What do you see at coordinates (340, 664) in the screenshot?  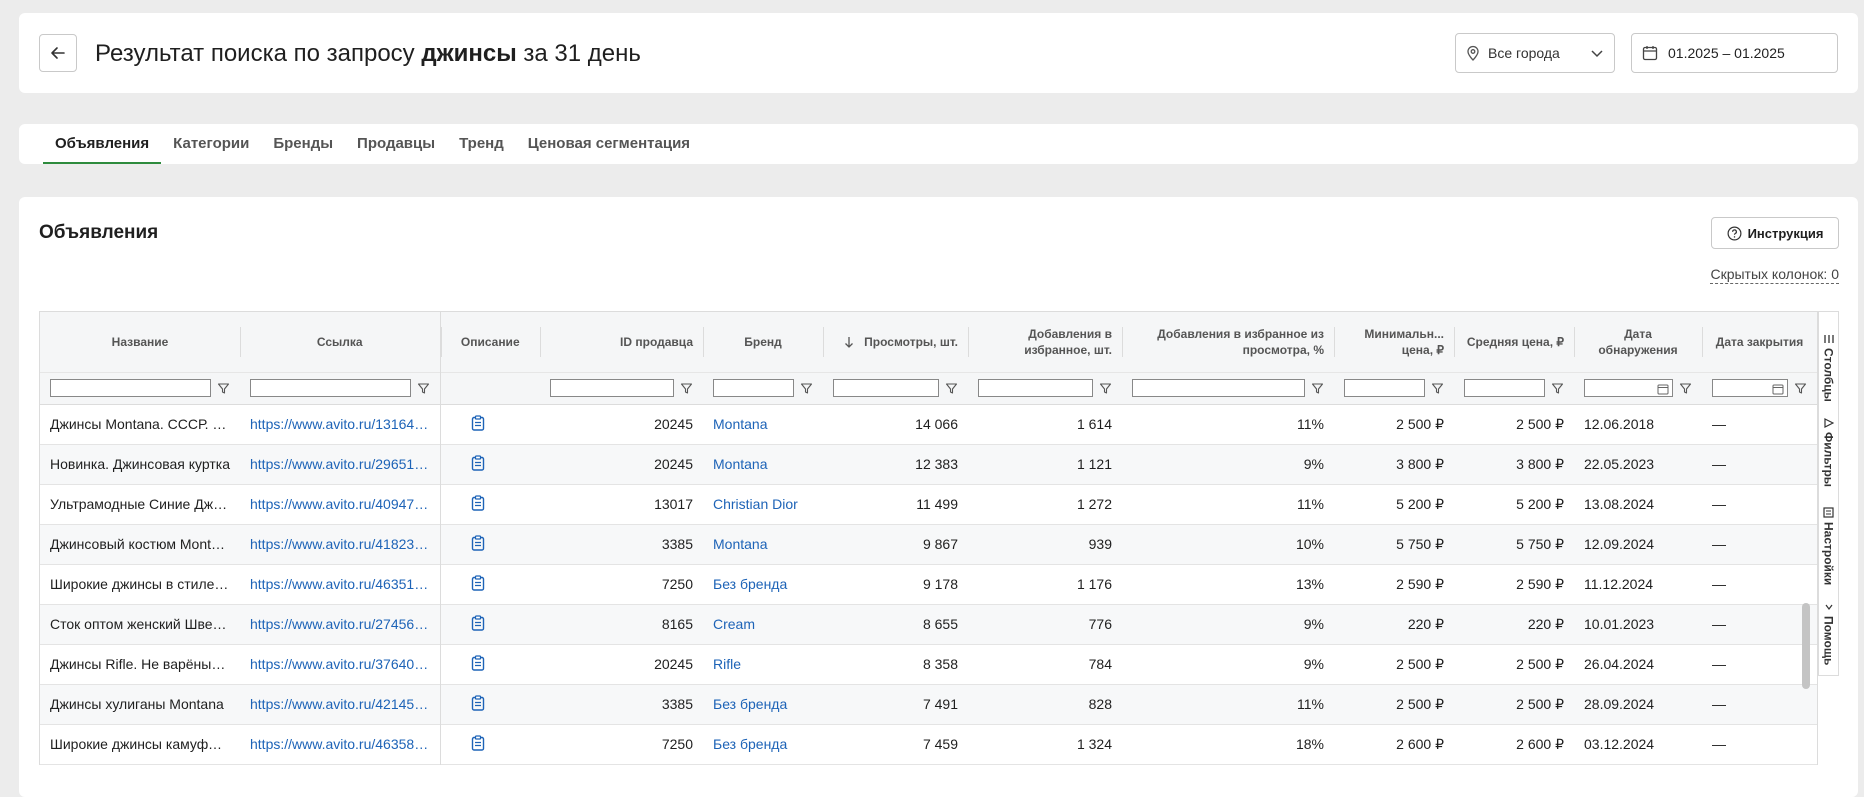 I see `cell-link: https://www.avito.ru/3764021956` at bounding box center [340, 664].